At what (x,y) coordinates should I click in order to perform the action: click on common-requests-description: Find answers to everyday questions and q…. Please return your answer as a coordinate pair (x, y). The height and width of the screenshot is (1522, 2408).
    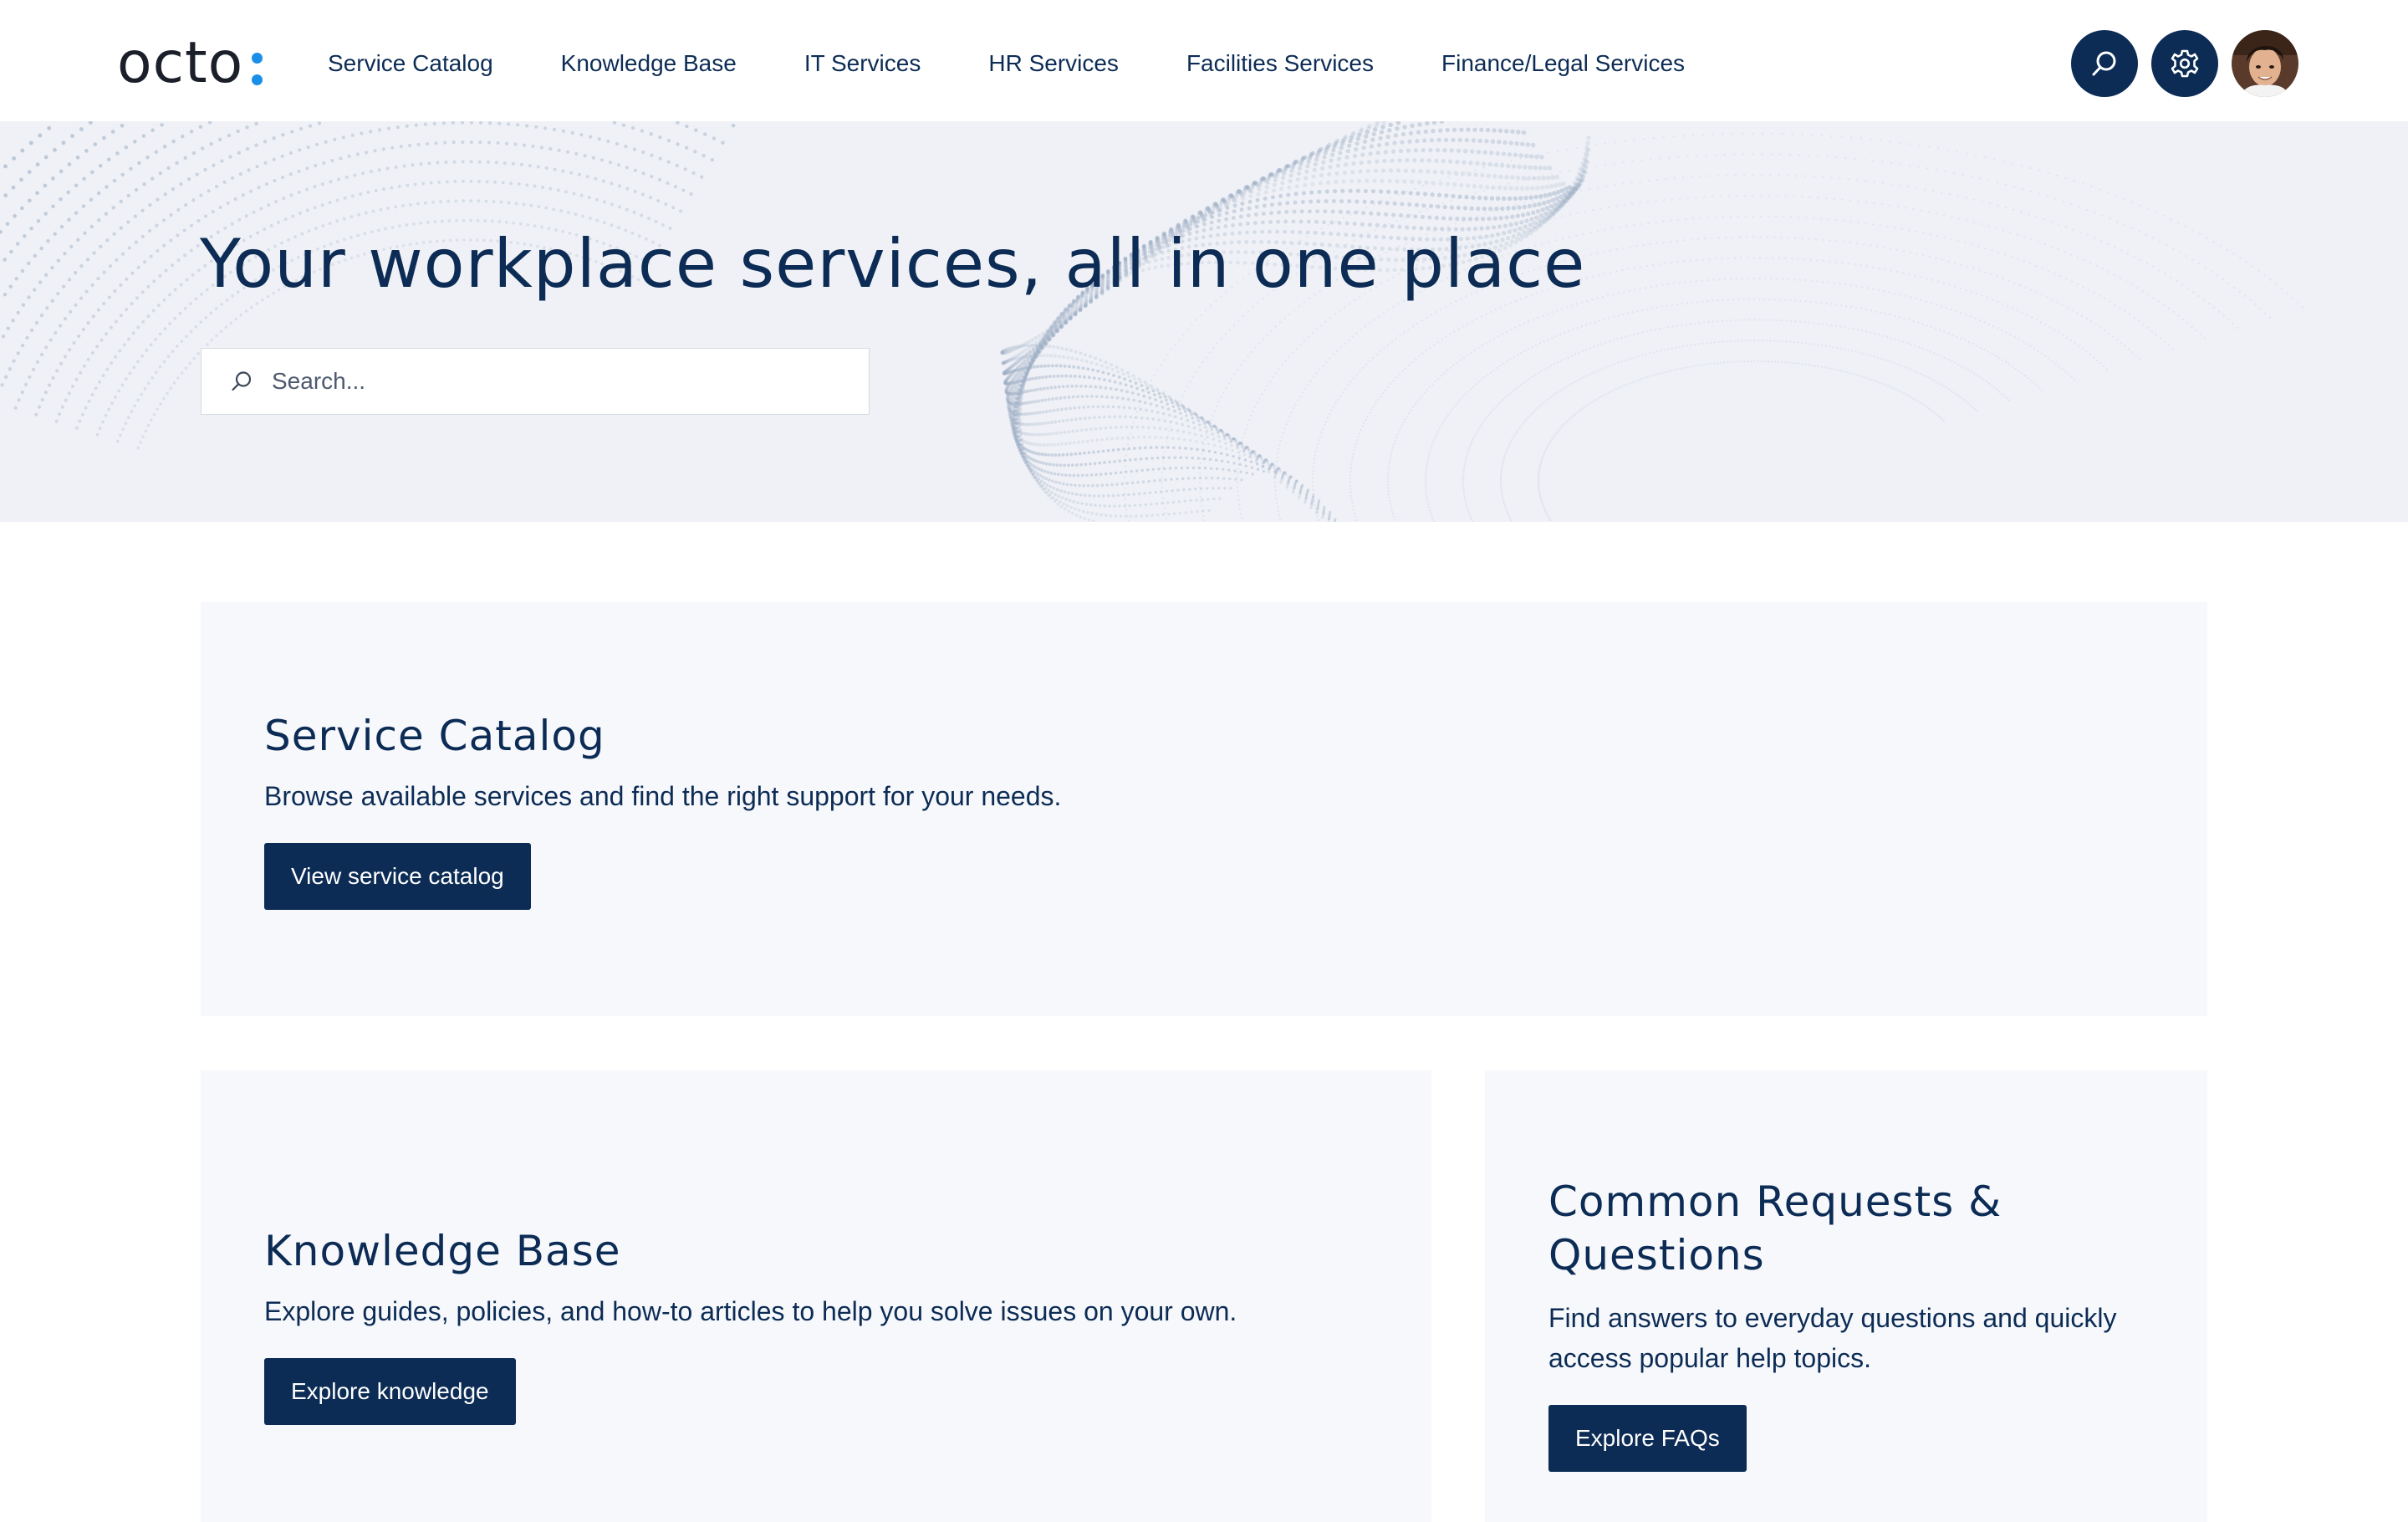
    Looking at the image, I should click on (1833, 1338).